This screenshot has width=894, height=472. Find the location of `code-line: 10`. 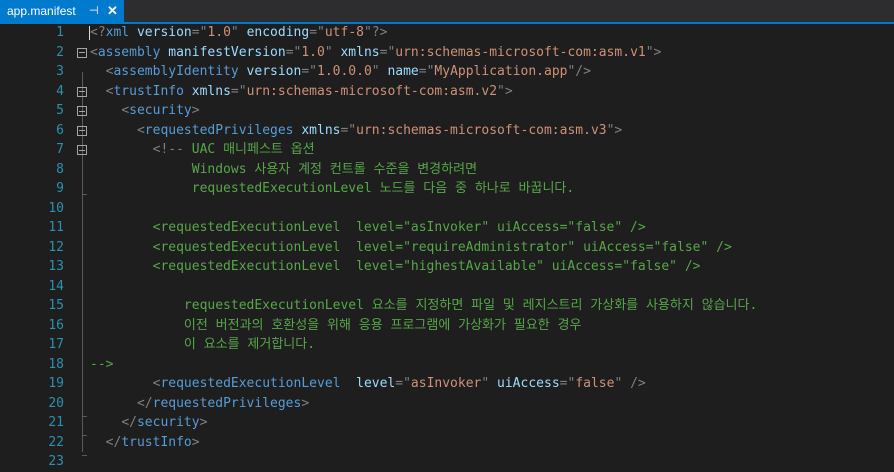

code-line: 10 is located at coordinates (447, 209).